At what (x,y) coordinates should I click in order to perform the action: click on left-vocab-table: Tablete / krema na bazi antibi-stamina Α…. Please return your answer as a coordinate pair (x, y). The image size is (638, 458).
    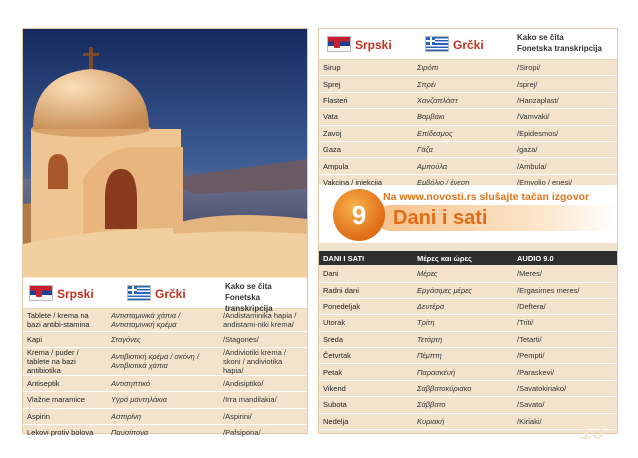
    Looking at the image, I should click on (165, 375).